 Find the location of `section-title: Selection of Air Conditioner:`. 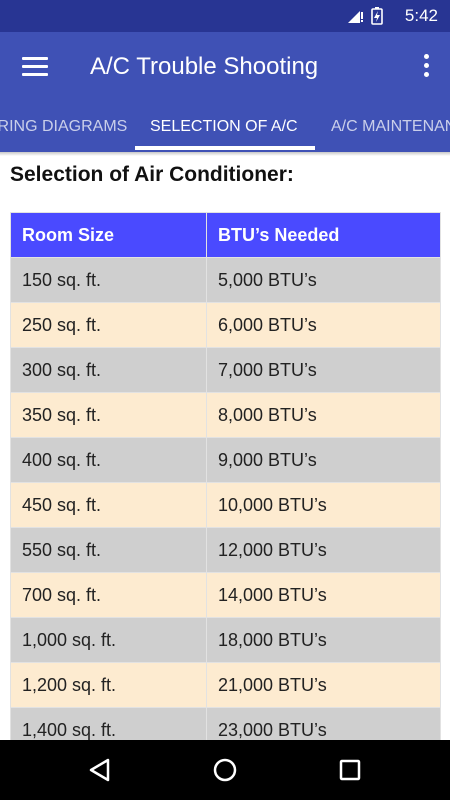

section-title: Selection of Air Conditioner: is located at coordinates (152, 174).